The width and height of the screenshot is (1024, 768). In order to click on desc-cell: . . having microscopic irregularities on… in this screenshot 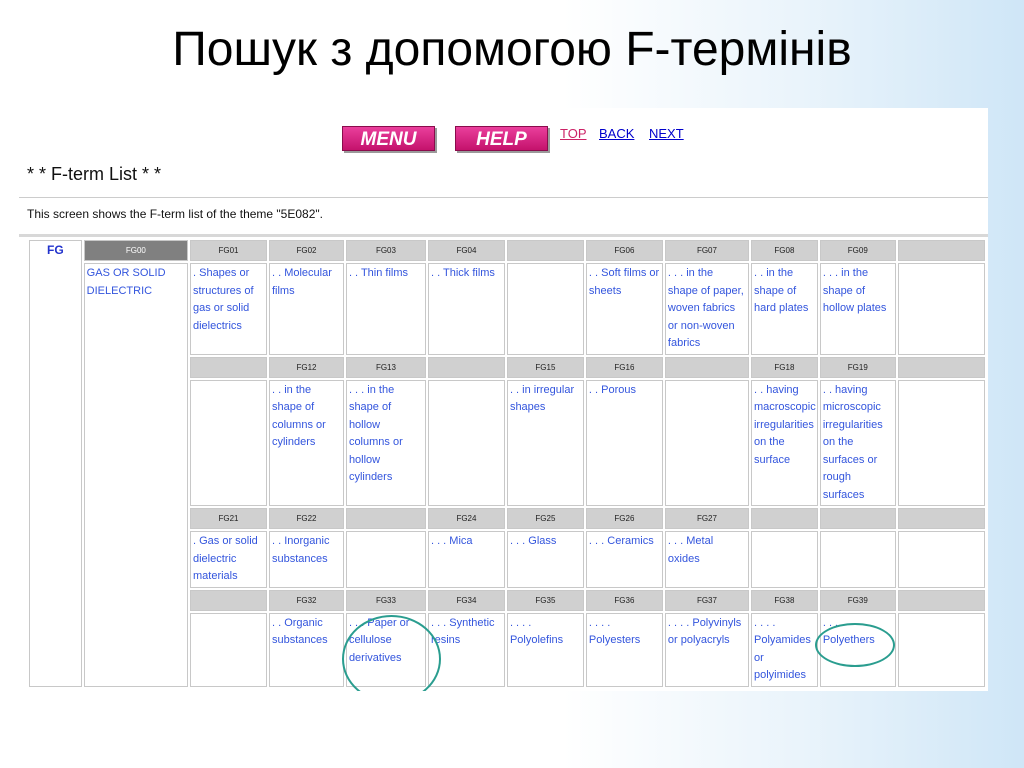, I will do `click(857, 442)`.